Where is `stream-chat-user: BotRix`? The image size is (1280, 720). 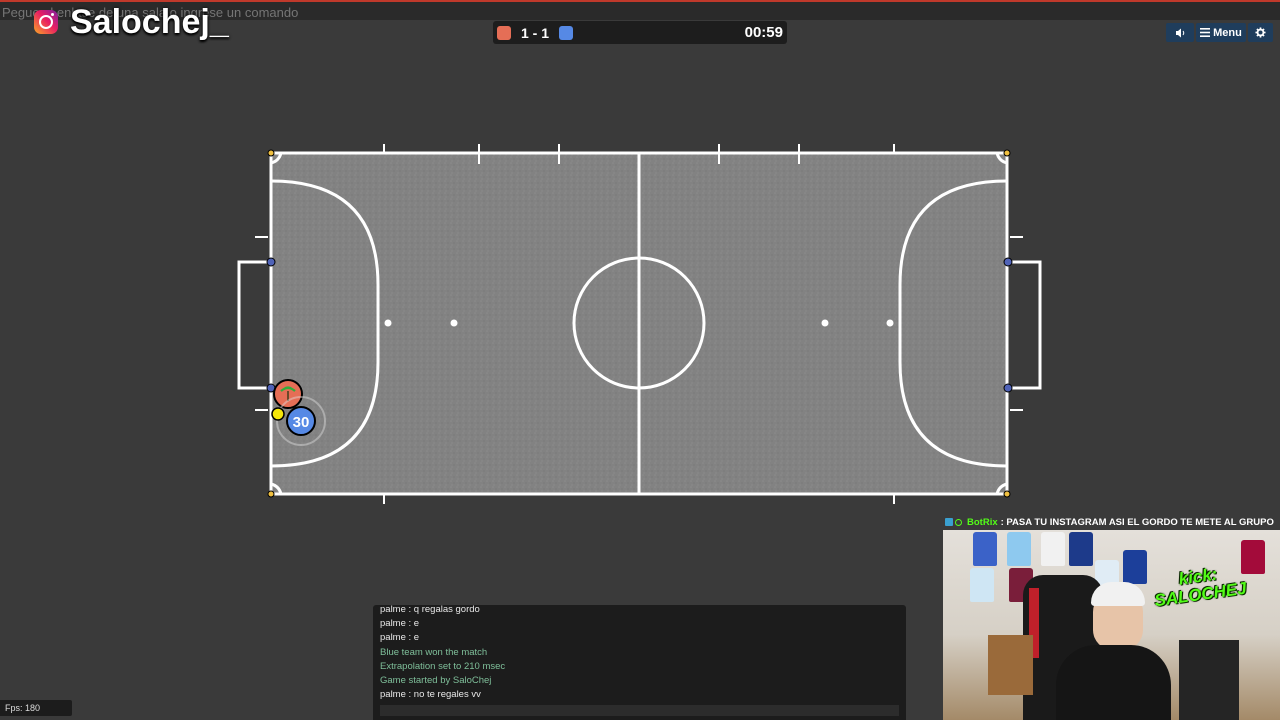
stream-chat-user: BotRix is located at coordinates (982, 522).